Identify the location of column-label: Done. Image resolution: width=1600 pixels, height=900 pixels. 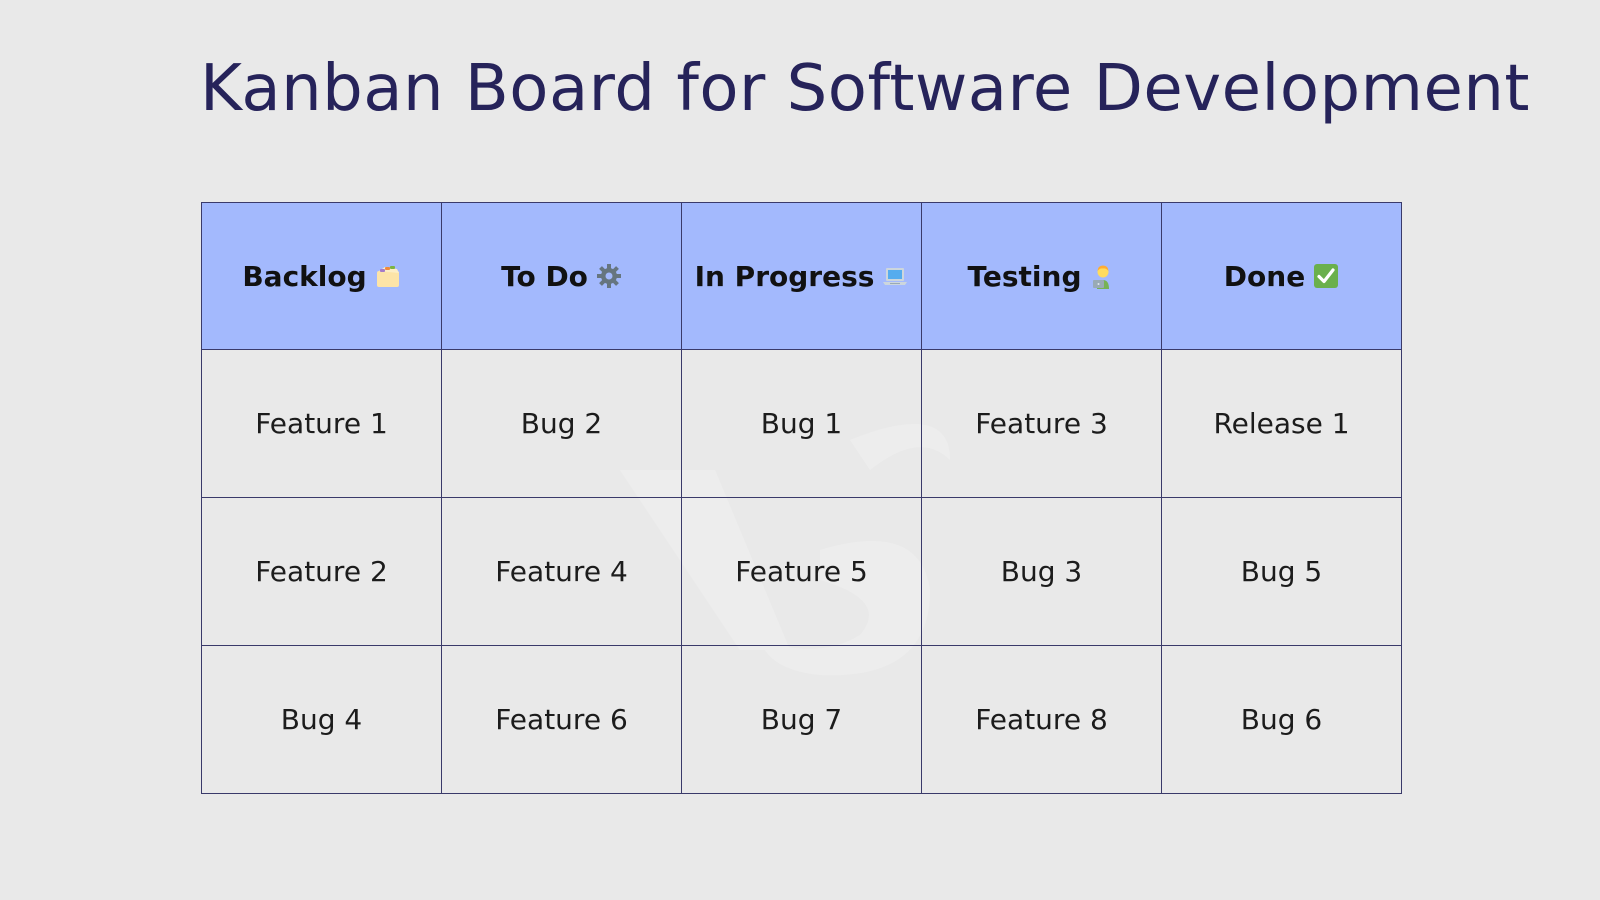
(1264, 276).